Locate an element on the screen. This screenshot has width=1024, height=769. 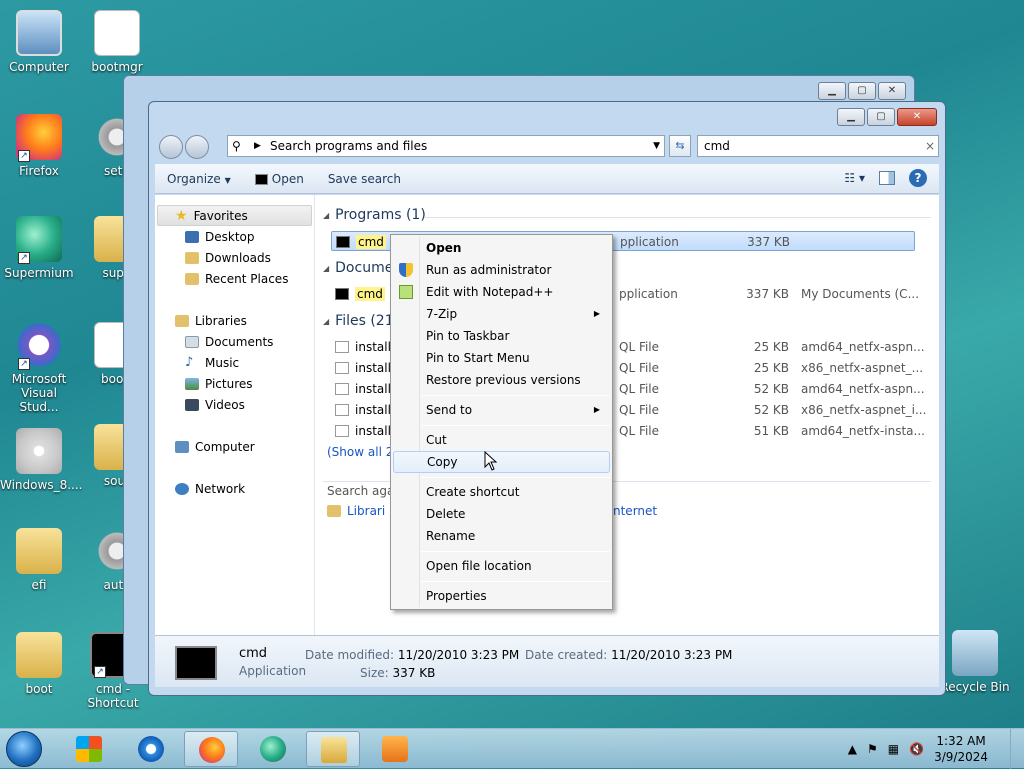
windows-flag-icon is located at coordinates (89, 749).